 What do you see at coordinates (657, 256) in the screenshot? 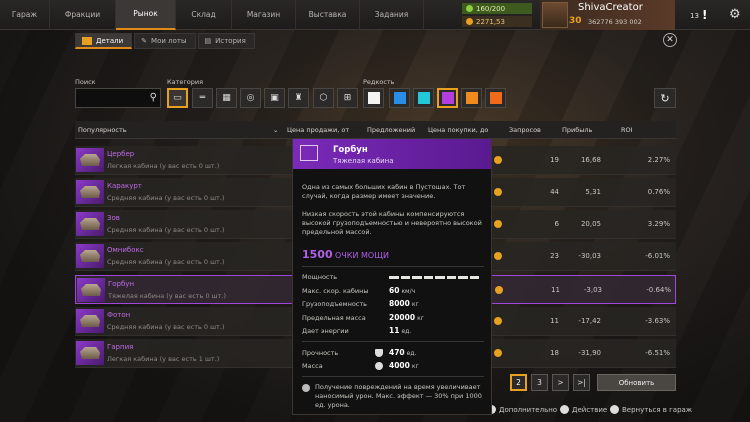
I see `item-roi: -6.01%` at bounding box center [657, 256].